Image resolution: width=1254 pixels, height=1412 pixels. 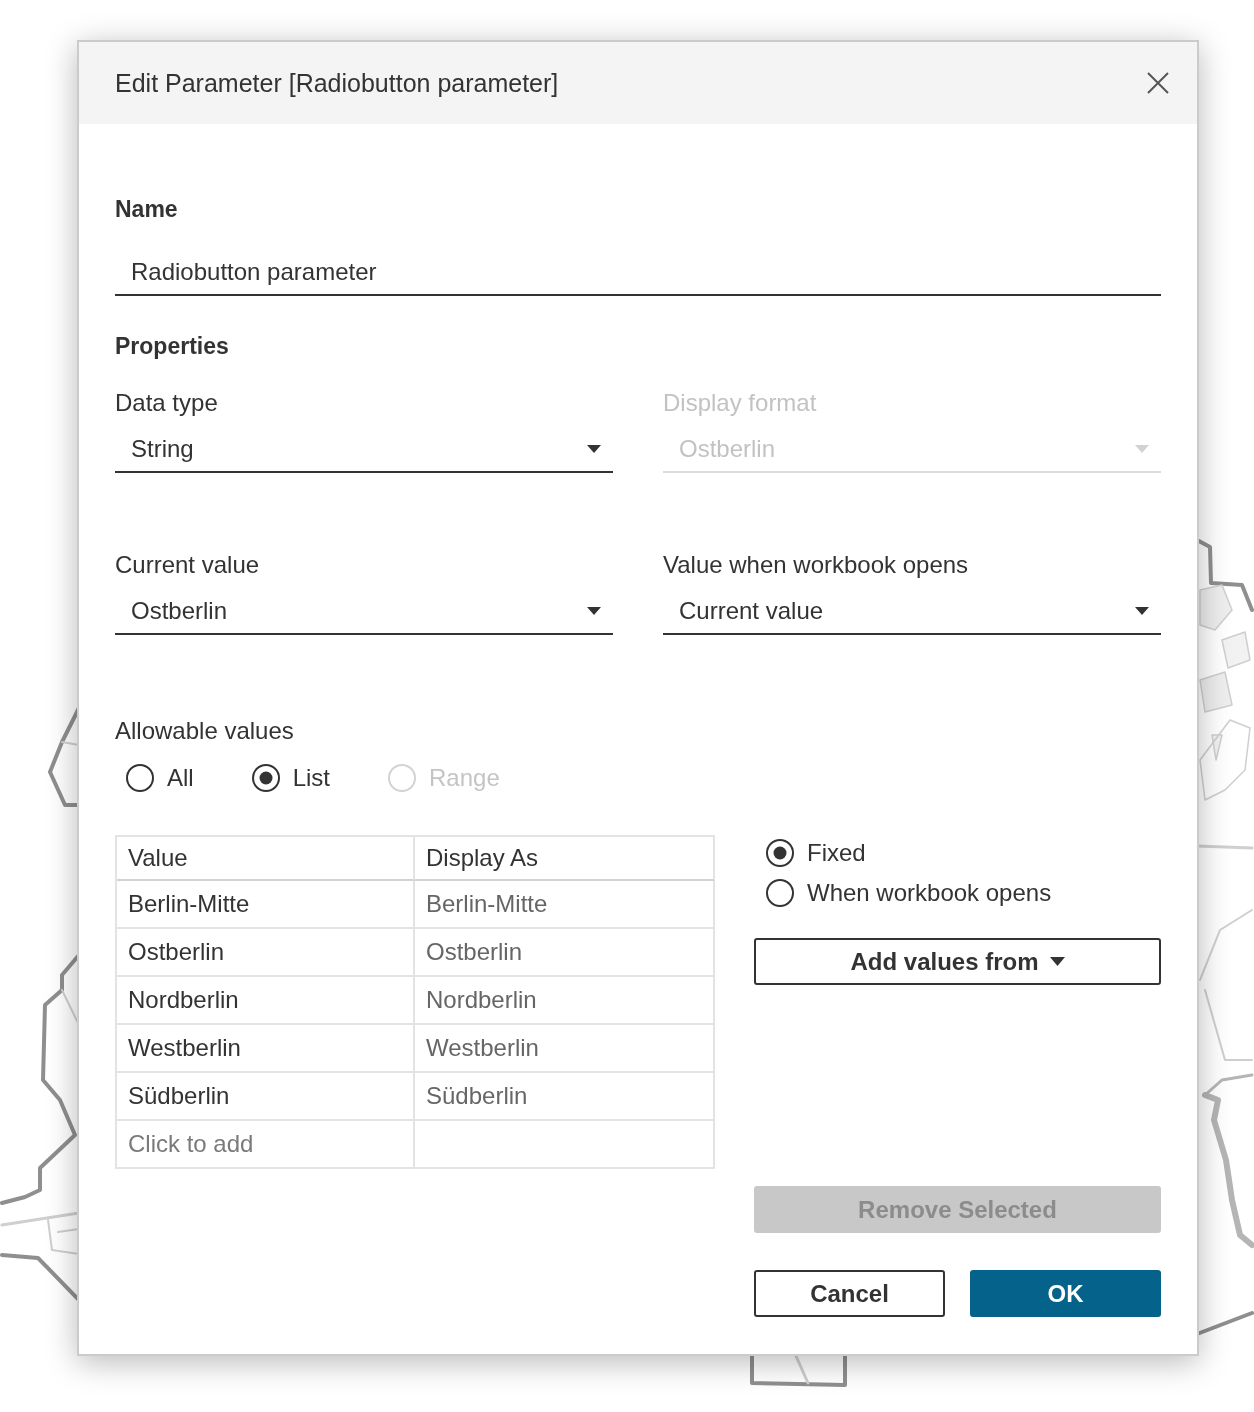 I want to click on primary-button: OK, so click(x=1065, y=1293).